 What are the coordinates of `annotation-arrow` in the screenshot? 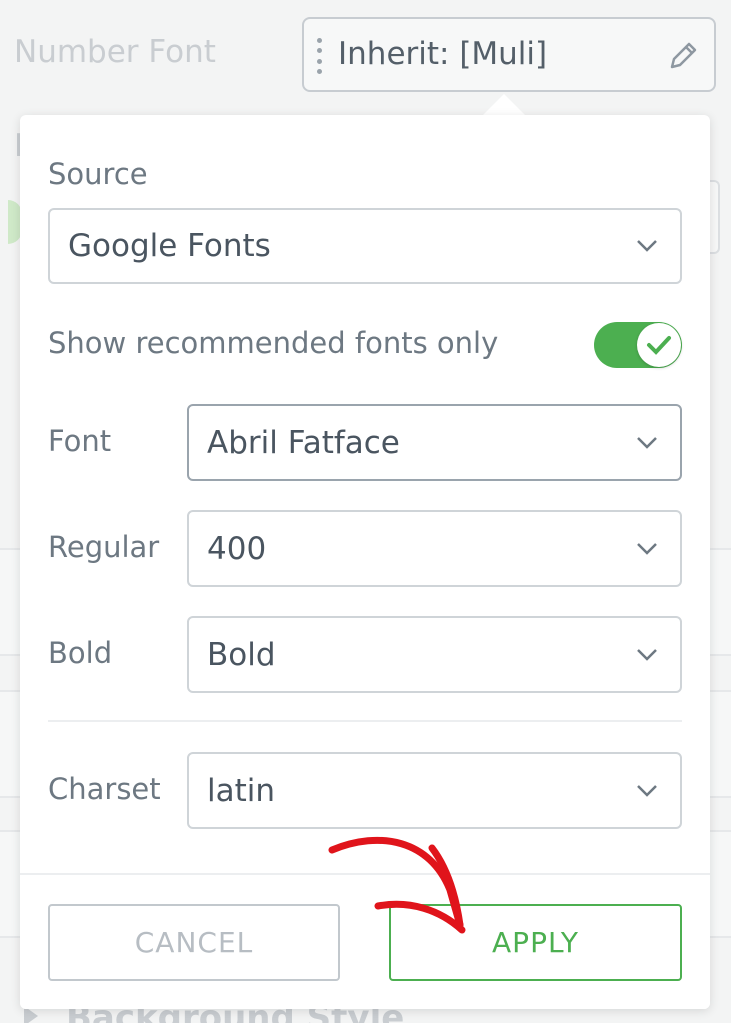 It's located at (397, 885).